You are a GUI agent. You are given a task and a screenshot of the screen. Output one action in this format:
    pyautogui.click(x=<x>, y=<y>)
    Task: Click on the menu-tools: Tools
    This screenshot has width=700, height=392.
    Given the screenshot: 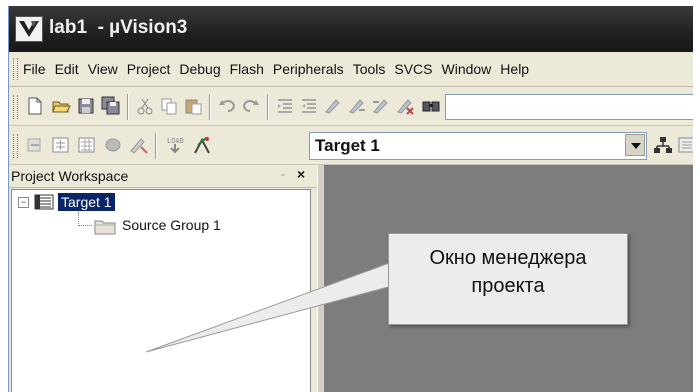 What is the action you would take?
    pyautogui.click(x=369, y=69)
    